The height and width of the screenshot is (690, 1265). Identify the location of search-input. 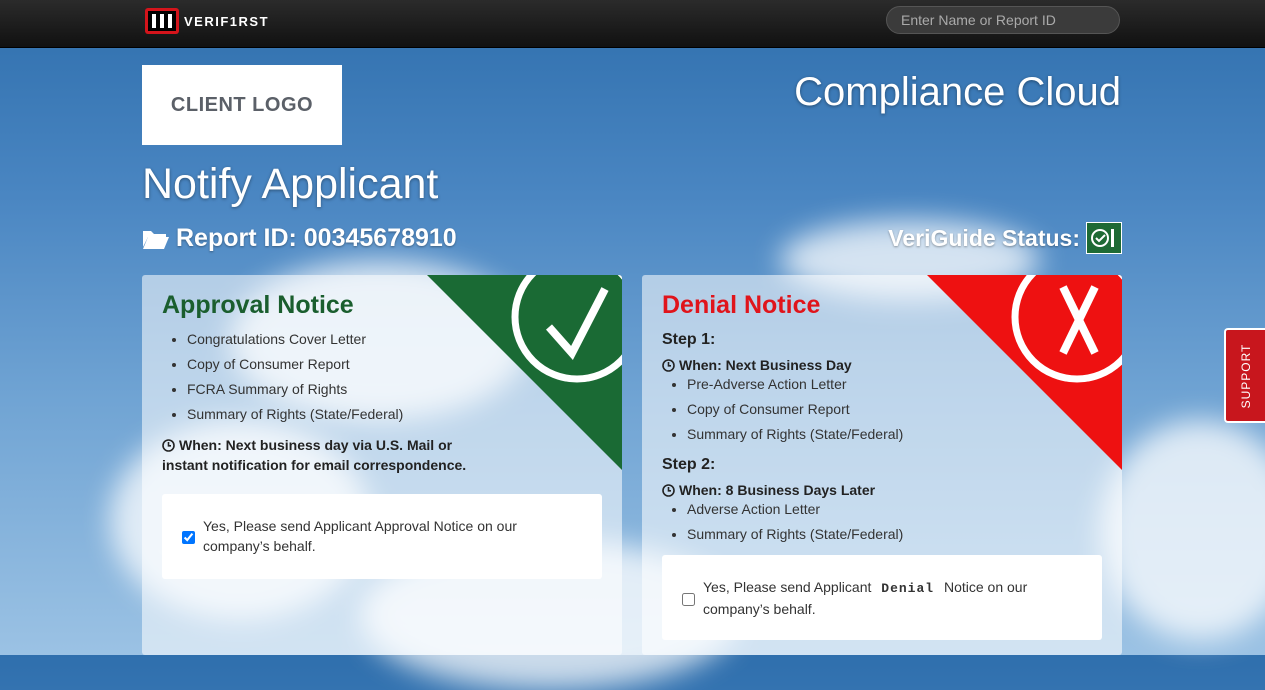
(1003, 20).